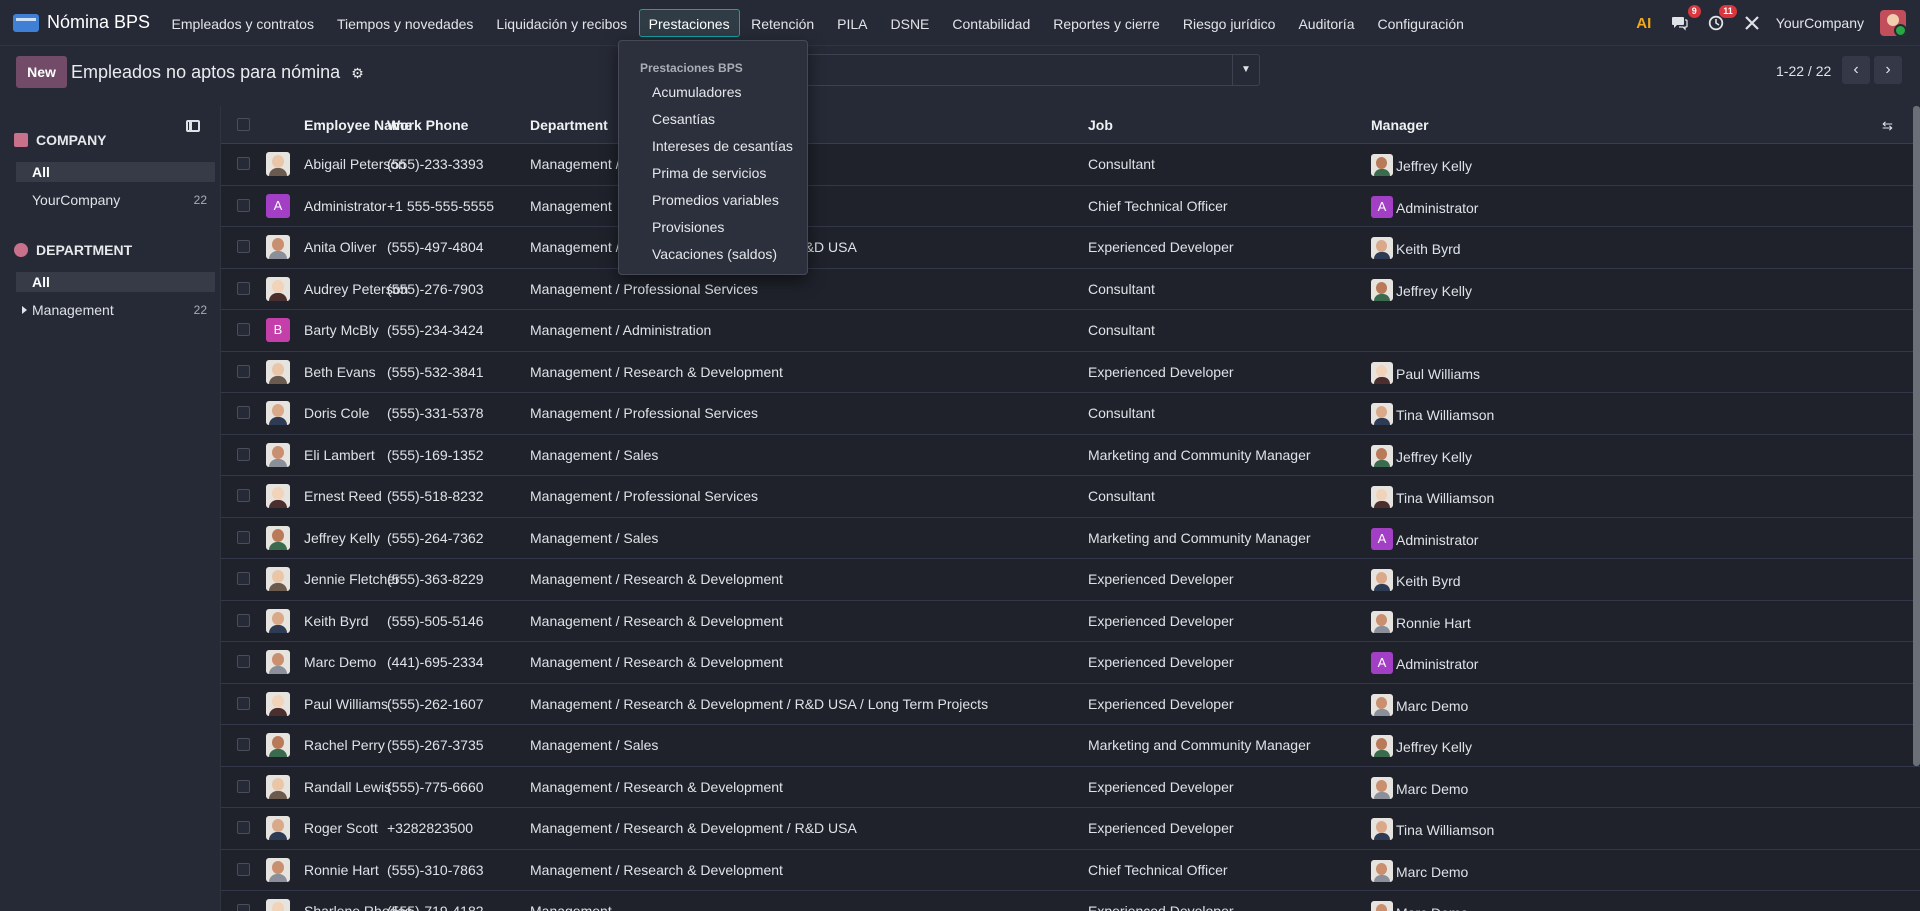 Image resolution: width=1920 pixels, height=911 pixels. What do you see at coordinates (709, 173) in the screenshot?
I see `menu-item-prima-servicios: Prima de servicios` at bounding box center [709, 173].